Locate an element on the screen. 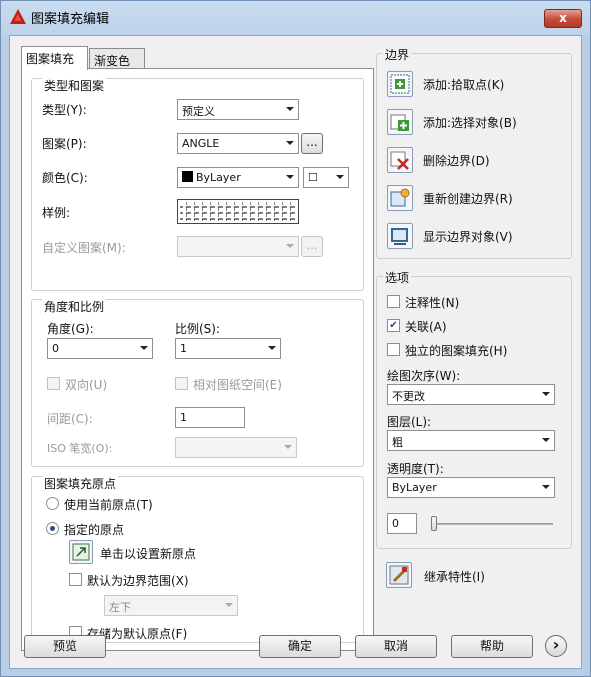  spacing-label: 间距(C): is located at coordinates (70, 419).